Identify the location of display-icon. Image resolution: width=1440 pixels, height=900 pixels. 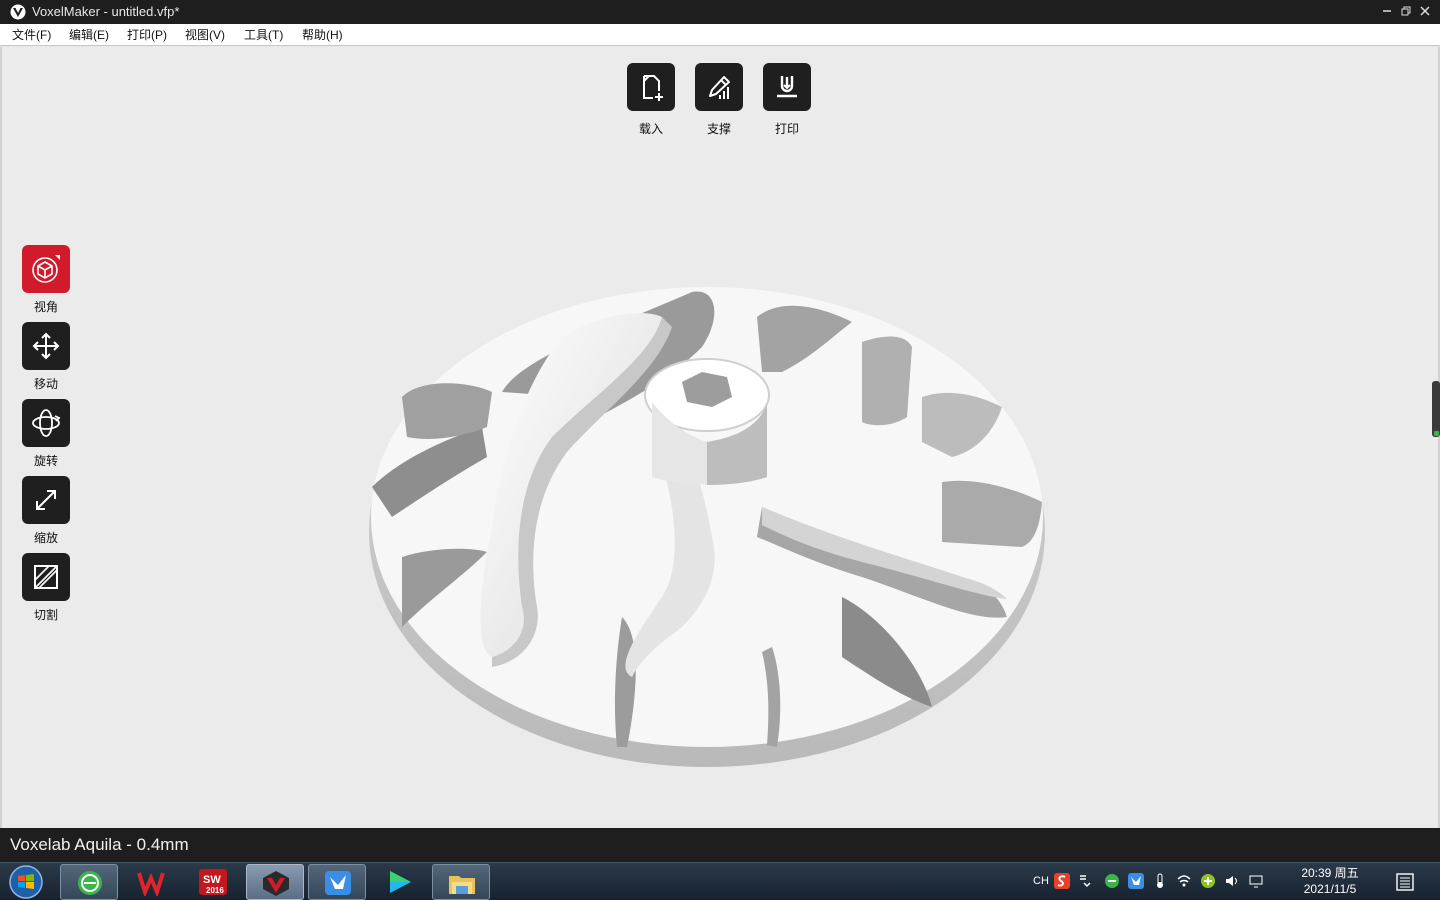
(1256, 881).